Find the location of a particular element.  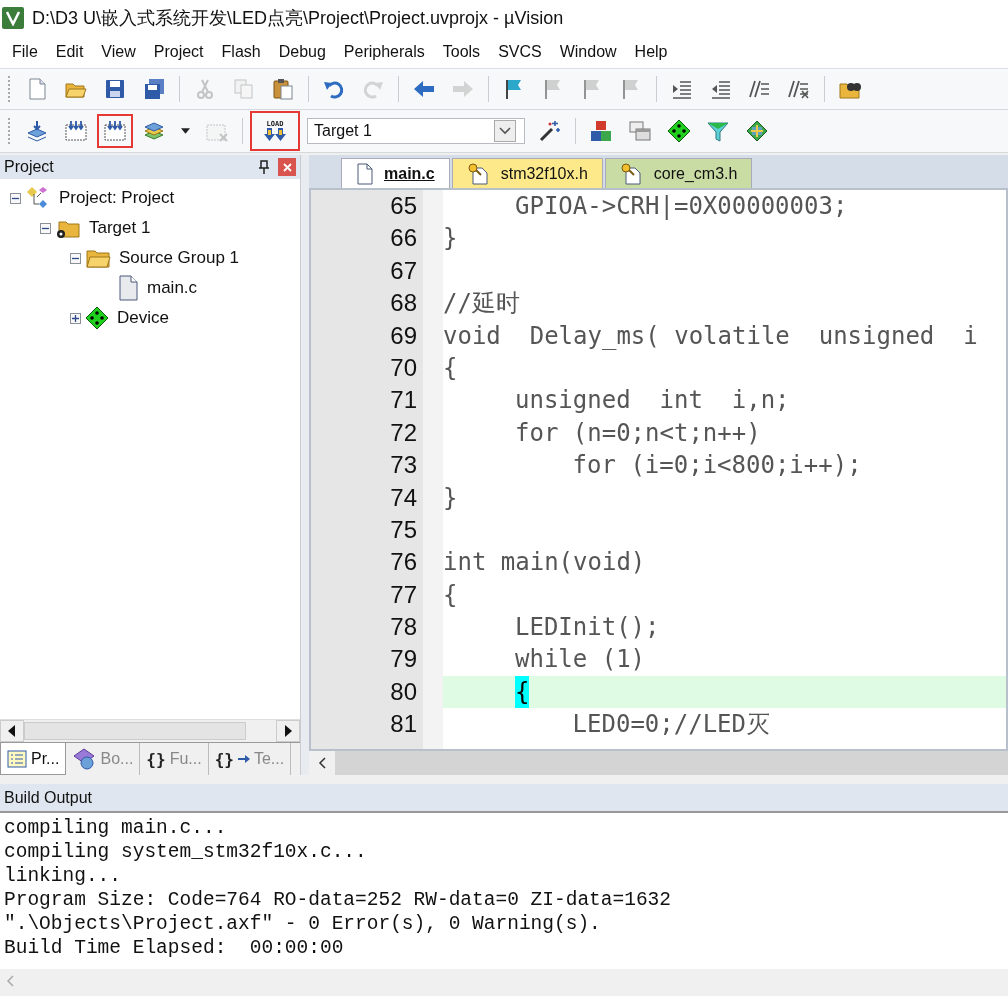

windows-icon is located at coordinates (640, 131).